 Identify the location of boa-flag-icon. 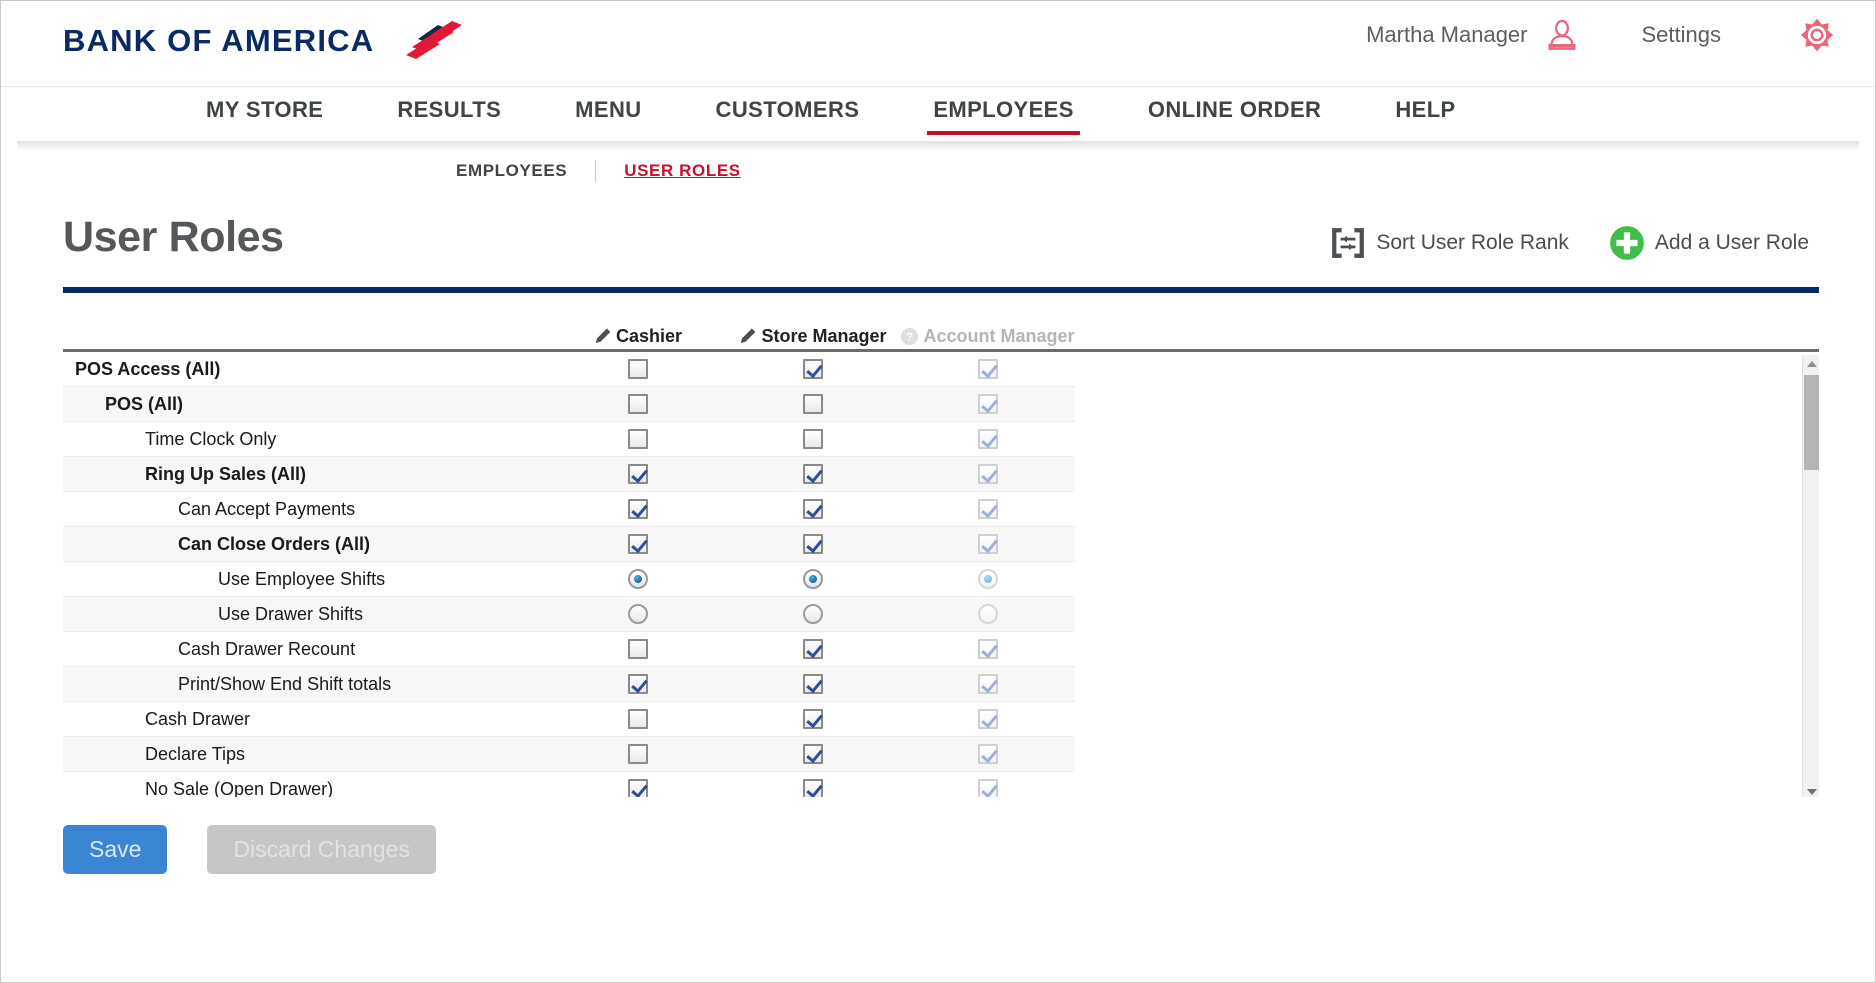
(434, 40).